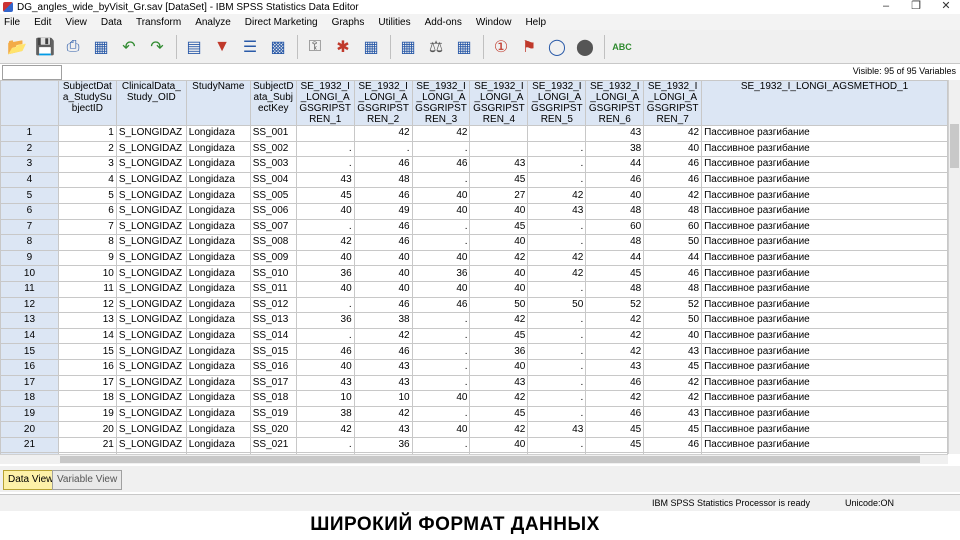  What do you see at coordinates (29, 273) in the screenshot?
I see `row-number: 10` at bounding box center [29, 273].